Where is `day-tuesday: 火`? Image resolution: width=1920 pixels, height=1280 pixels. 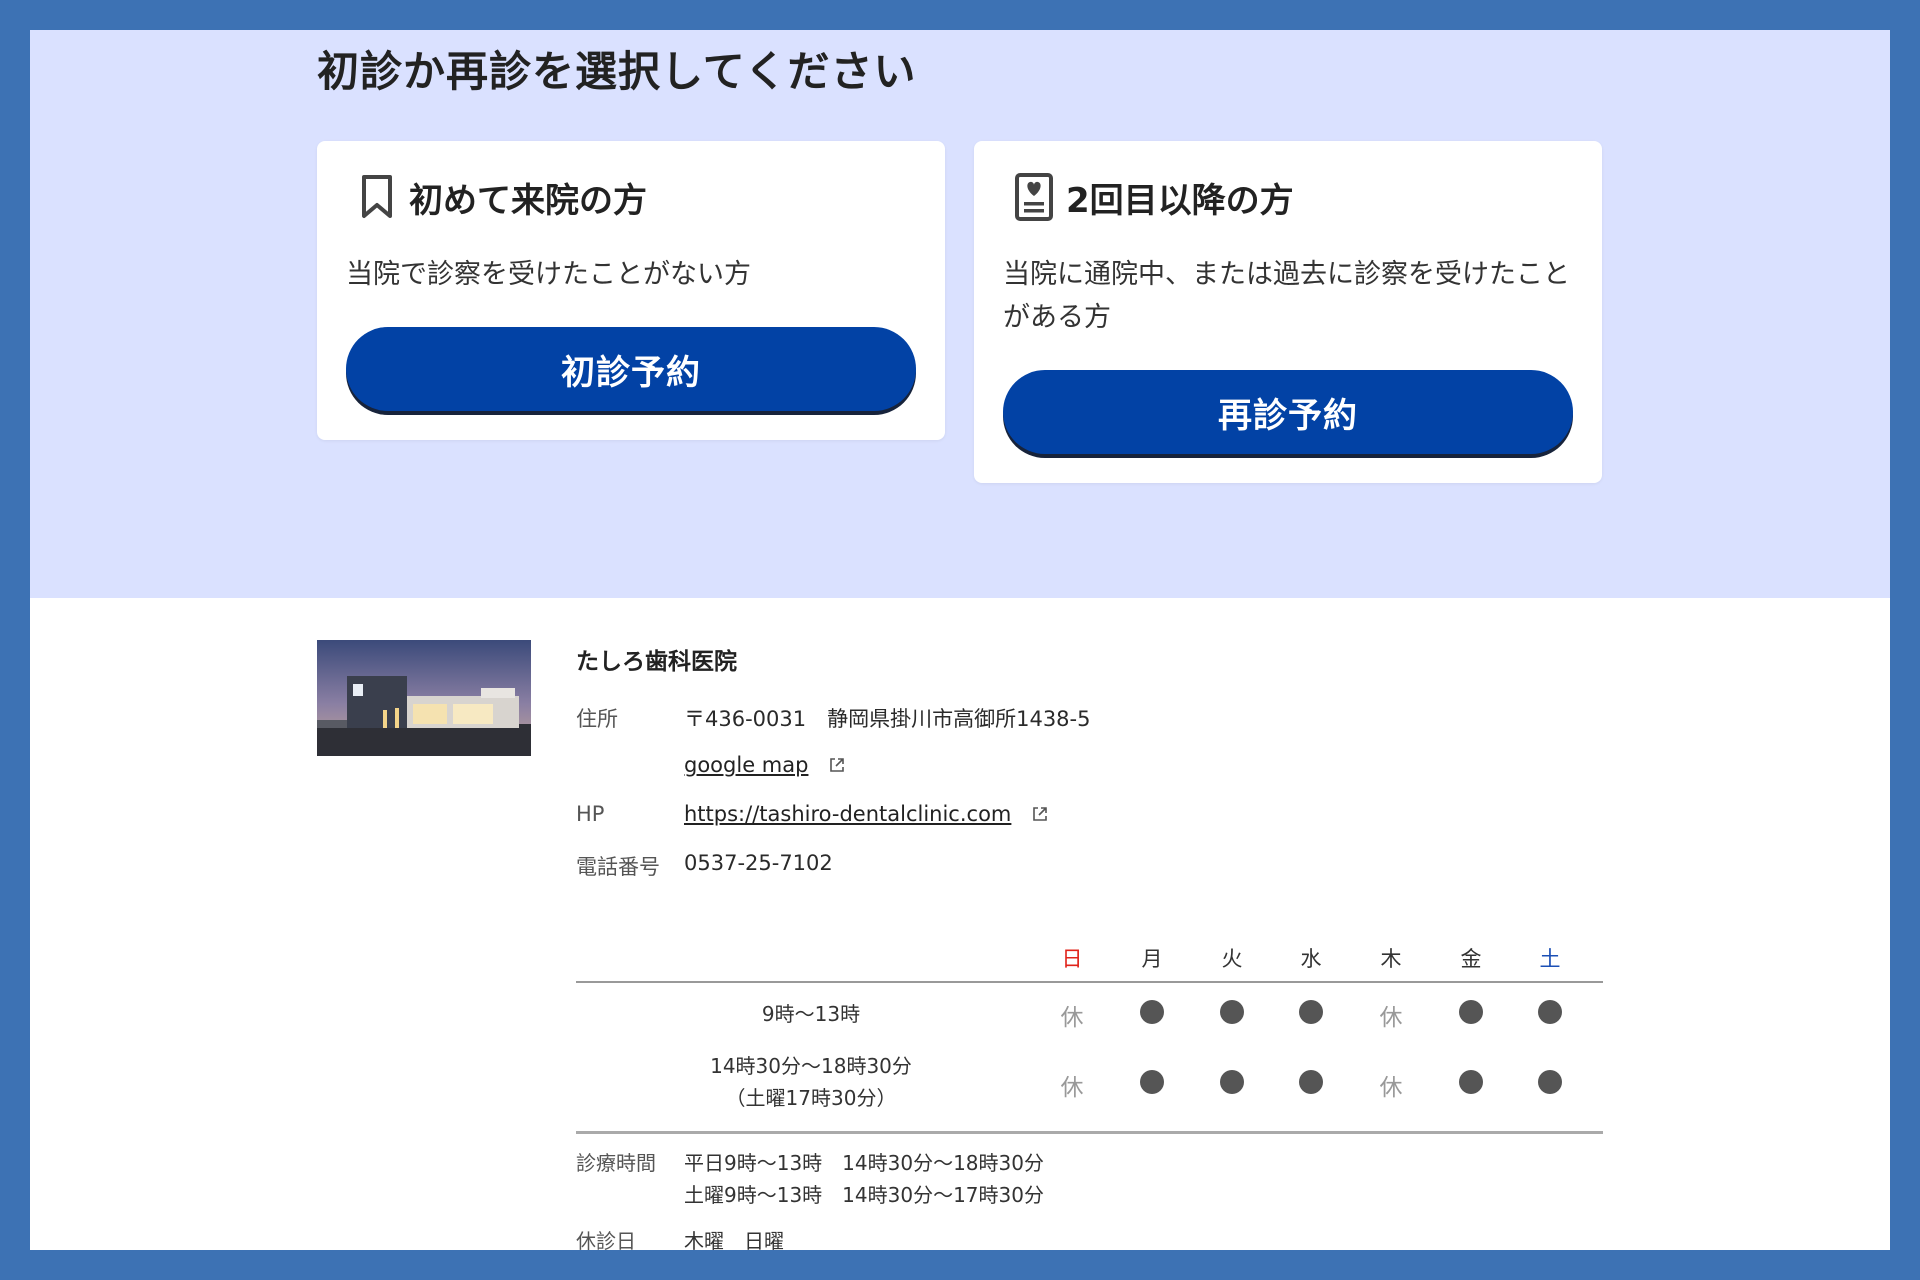 day-tuesday: 火 is located at coordinates (1232, 959).